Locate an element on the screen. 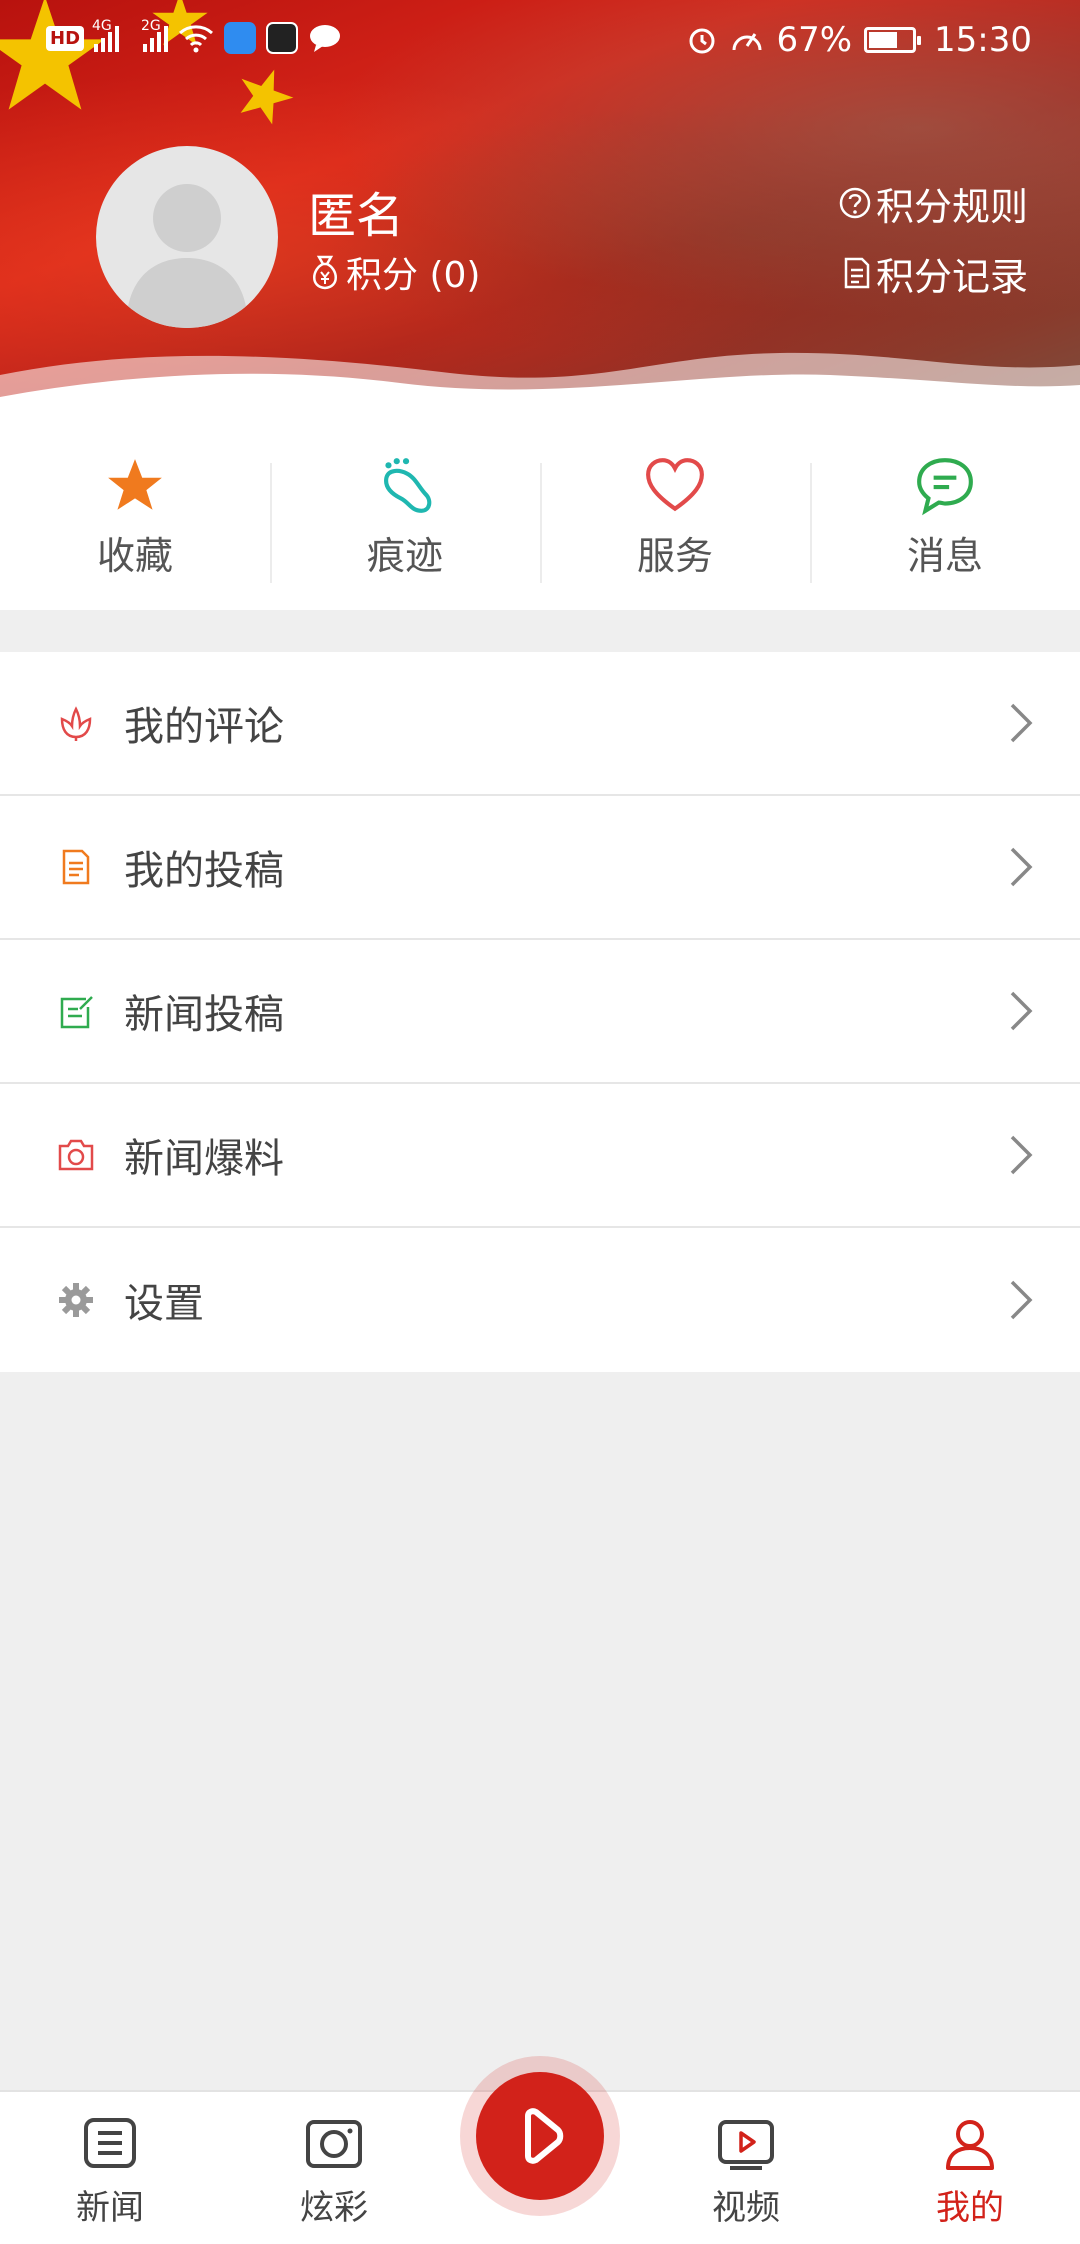  nav-label: 炫彩 is located at coordinates (334, 2208).